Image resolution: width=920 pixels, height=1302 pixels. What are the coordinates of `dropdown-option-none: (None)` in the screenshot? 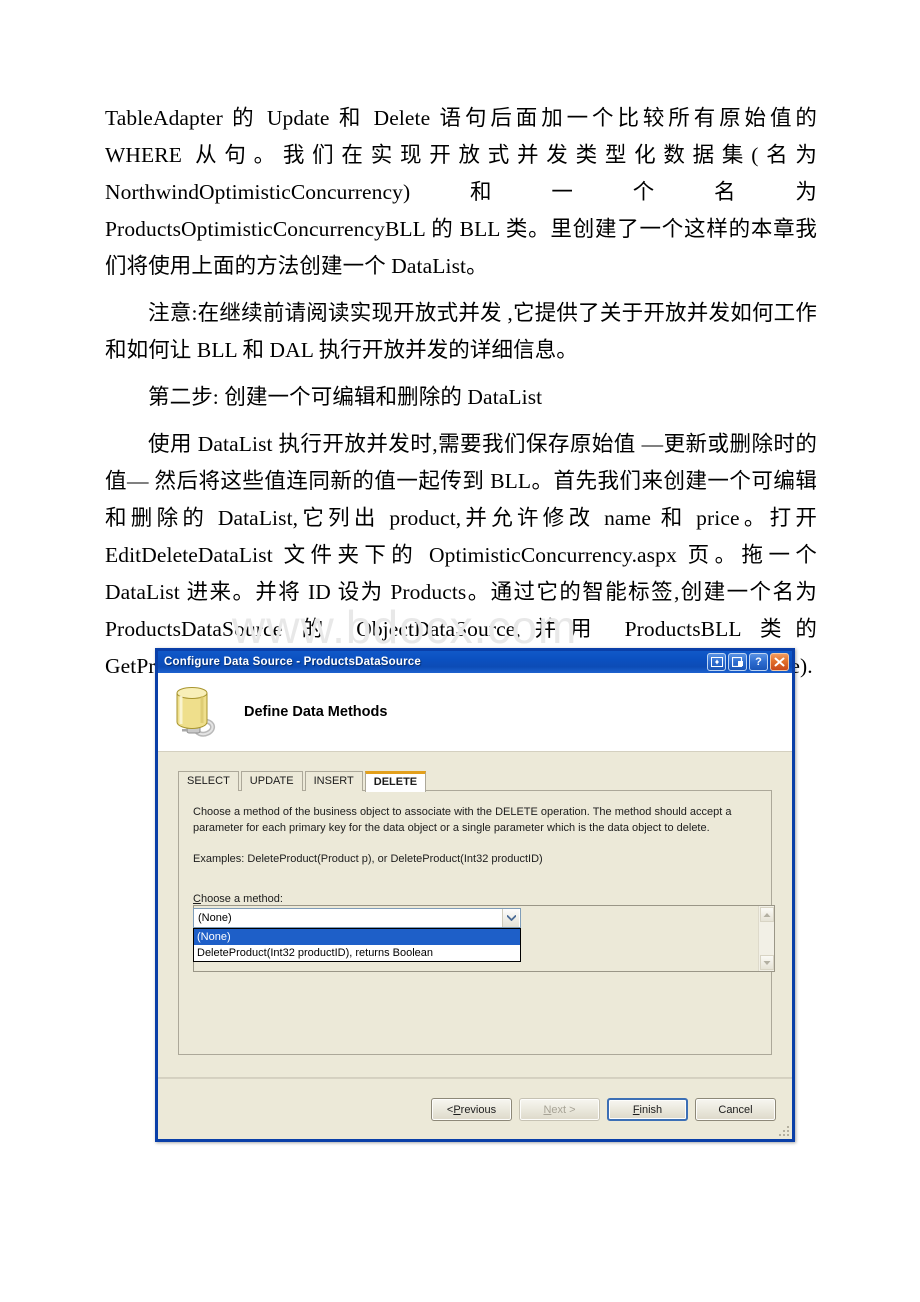 It's located at (357, 936).